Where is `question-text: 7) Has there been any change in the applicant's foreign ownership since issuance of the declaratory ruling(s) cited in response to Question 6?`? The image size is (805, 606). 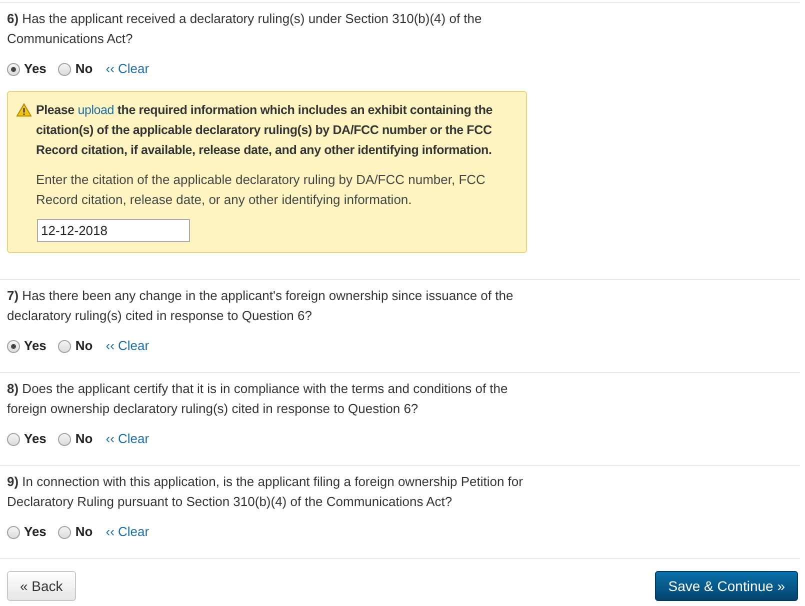
question-text: 7) Has there been any change in the applicant's foreign ownership since issuance of the declaratory ruling(s) cited in response to Question 6? is located at coordinates (260, 306).